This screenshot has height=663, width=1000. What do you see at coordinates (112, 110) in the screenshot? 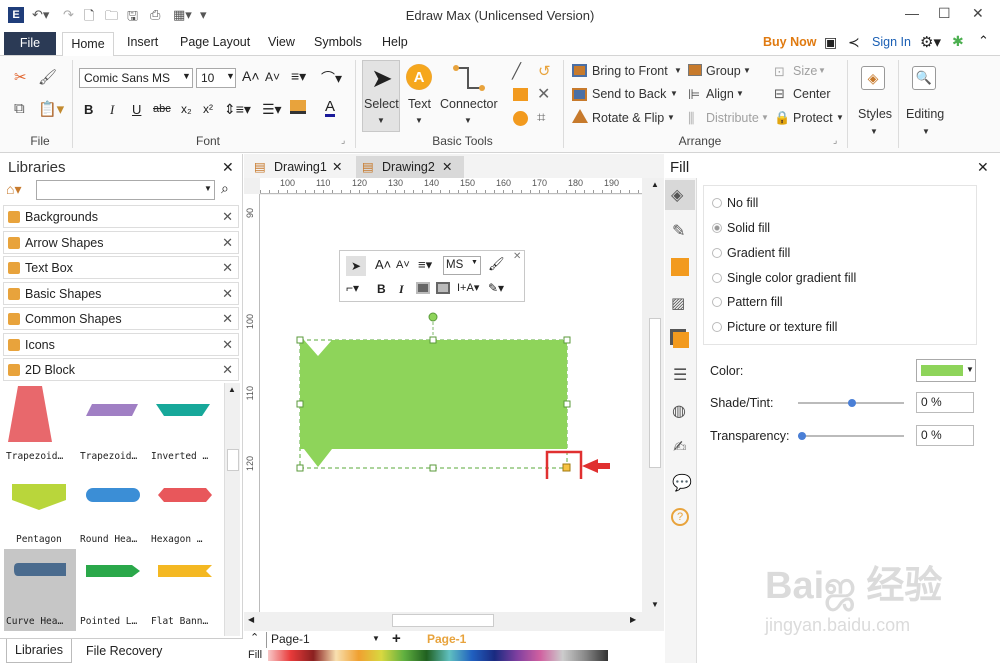
I see `italic-icon: I` at bounding box center [112, 110].